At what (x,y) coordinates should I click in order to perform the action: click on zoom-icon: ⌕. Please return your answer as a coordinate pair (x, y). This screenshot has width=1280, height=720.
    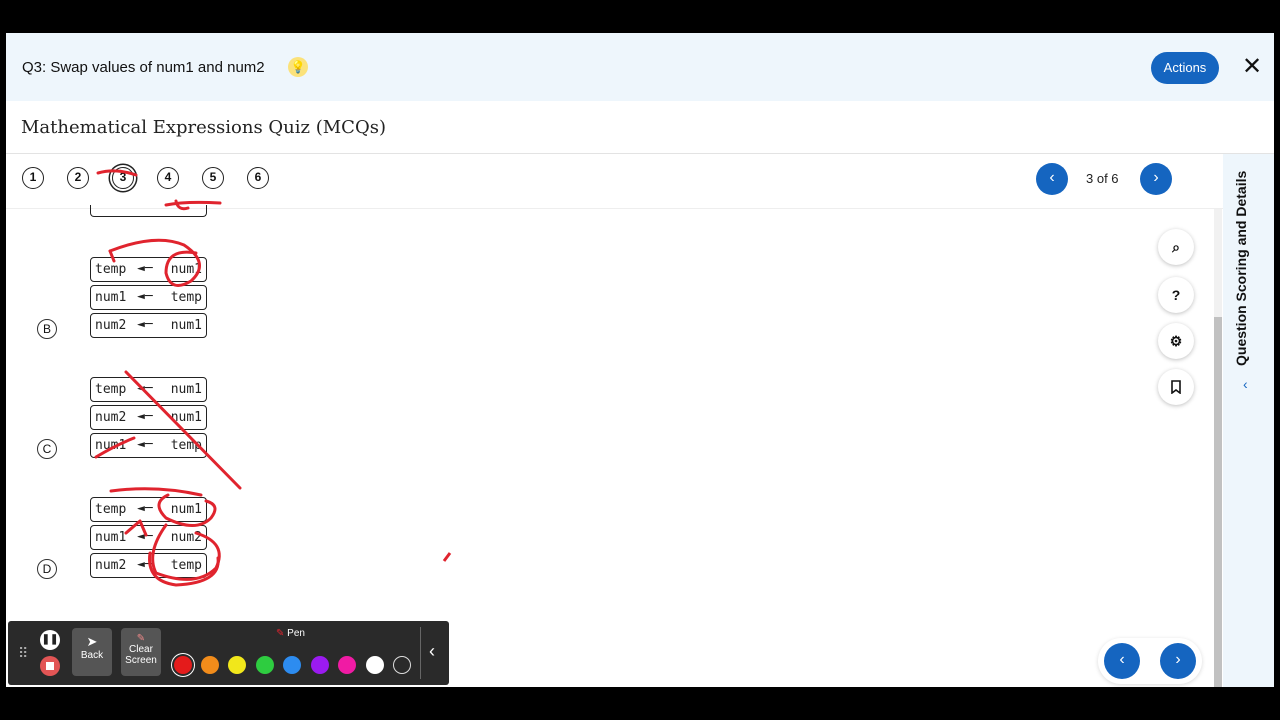
    Looking at the image, I should click on (1176, 247).